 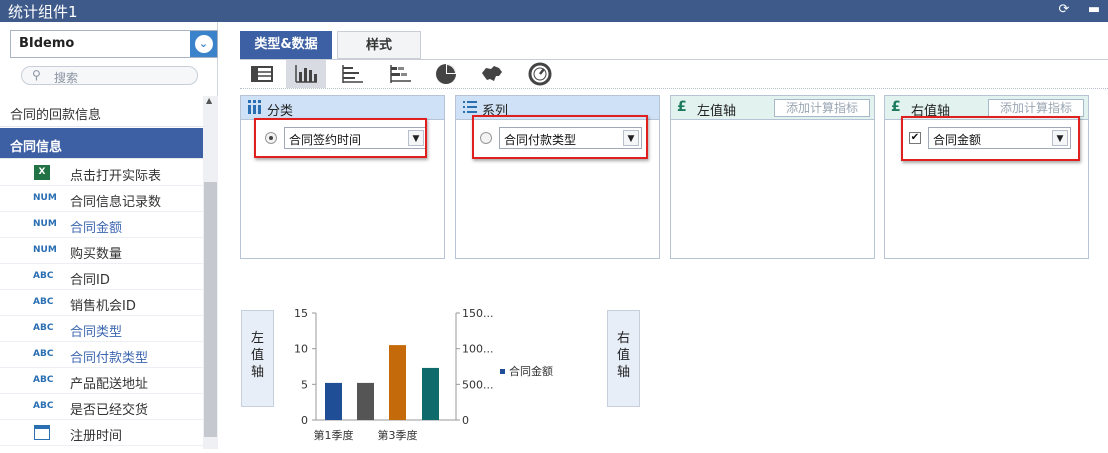 I want to click on tree-field: NUM 购买数量, so click(x=101, y=251).